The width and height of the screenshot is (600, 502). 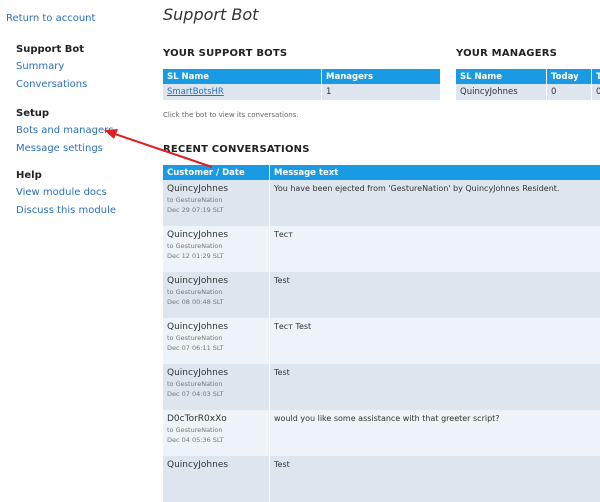 I want to click on sidebar-group-support-bot: Support Bot Summary Conversations, so click(x=51, y=68).